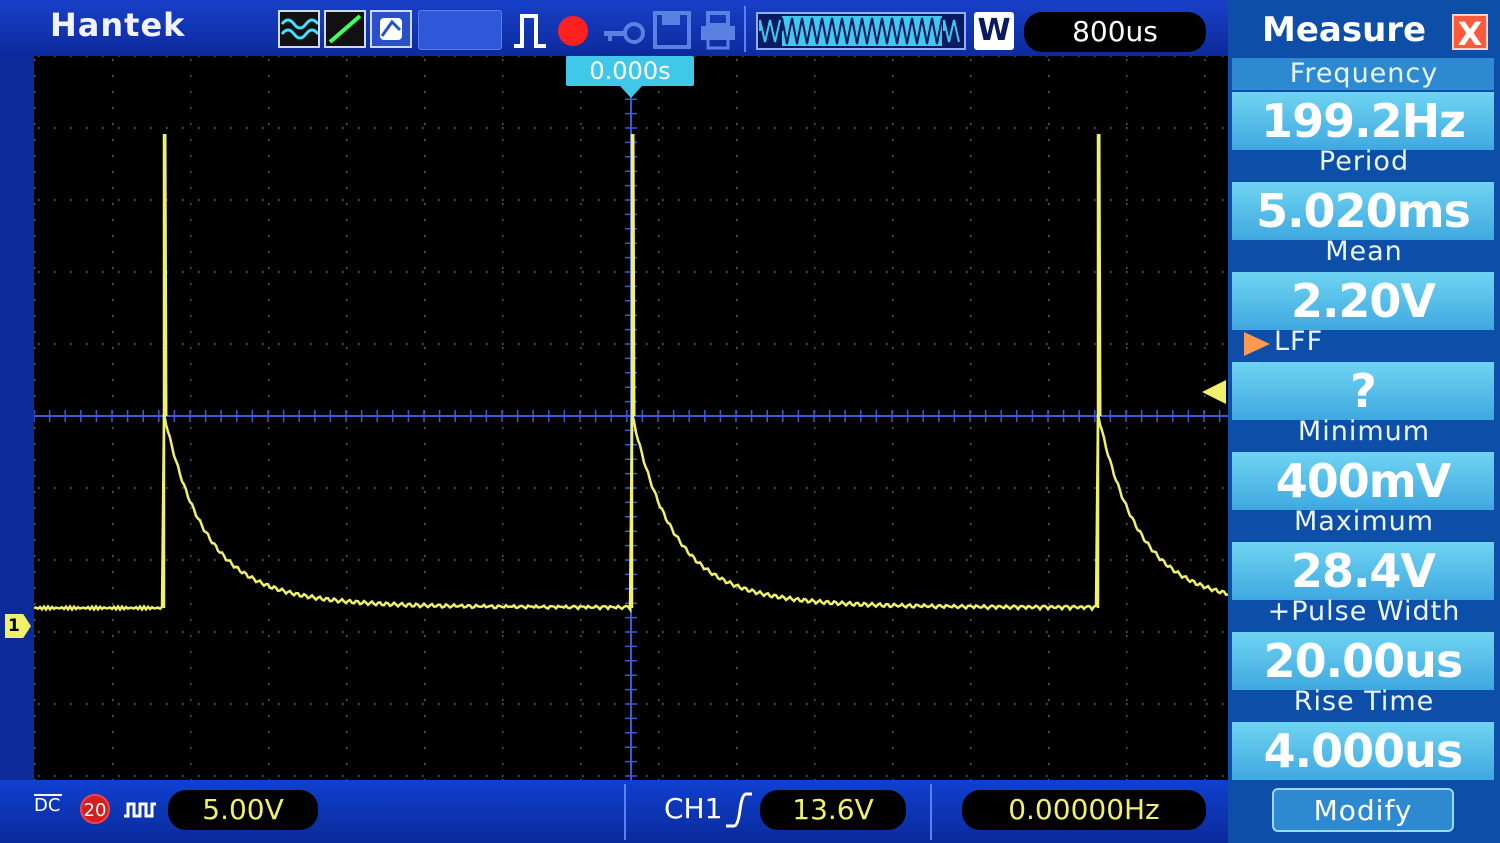 The width and height of the screenshot is (1500, 843). I want to click on coupling-ac-icon, so click(140, 813).